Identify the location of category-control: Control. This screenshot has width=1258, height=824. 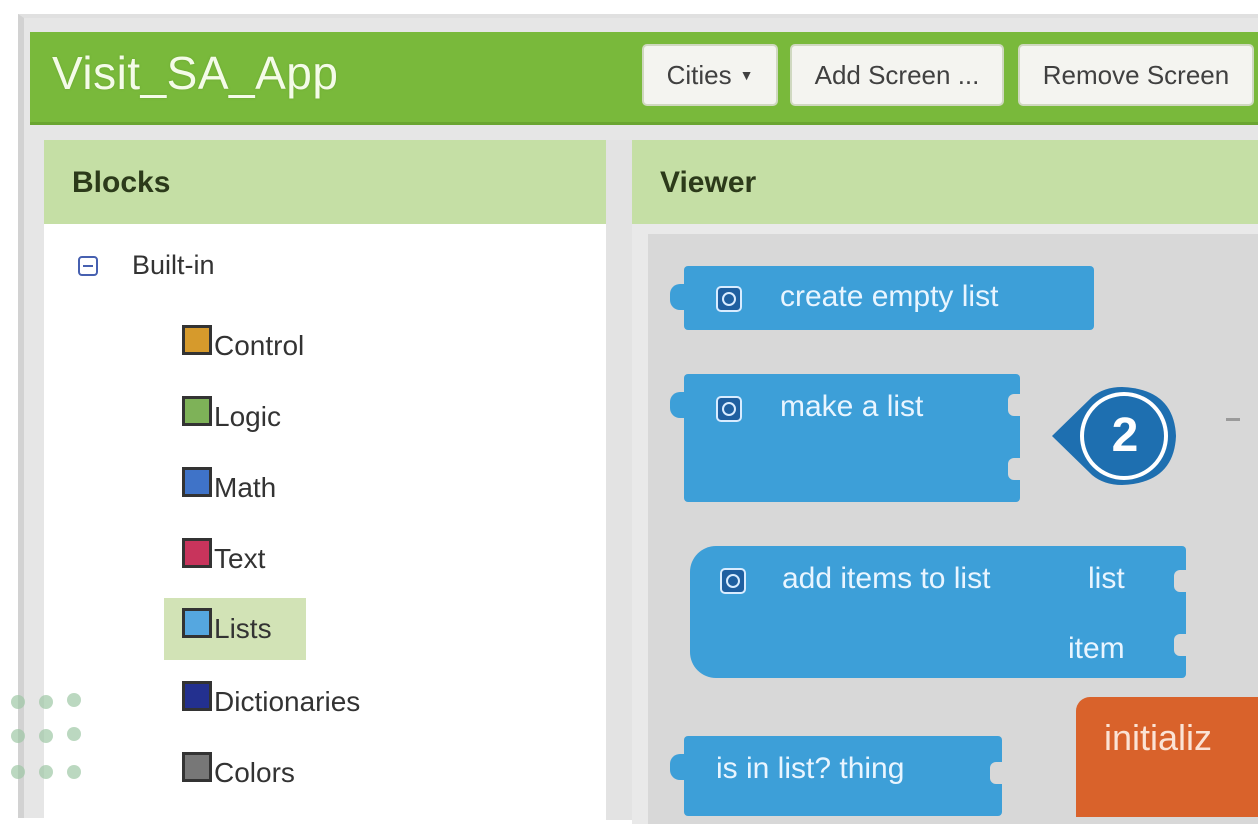
(234, 346).